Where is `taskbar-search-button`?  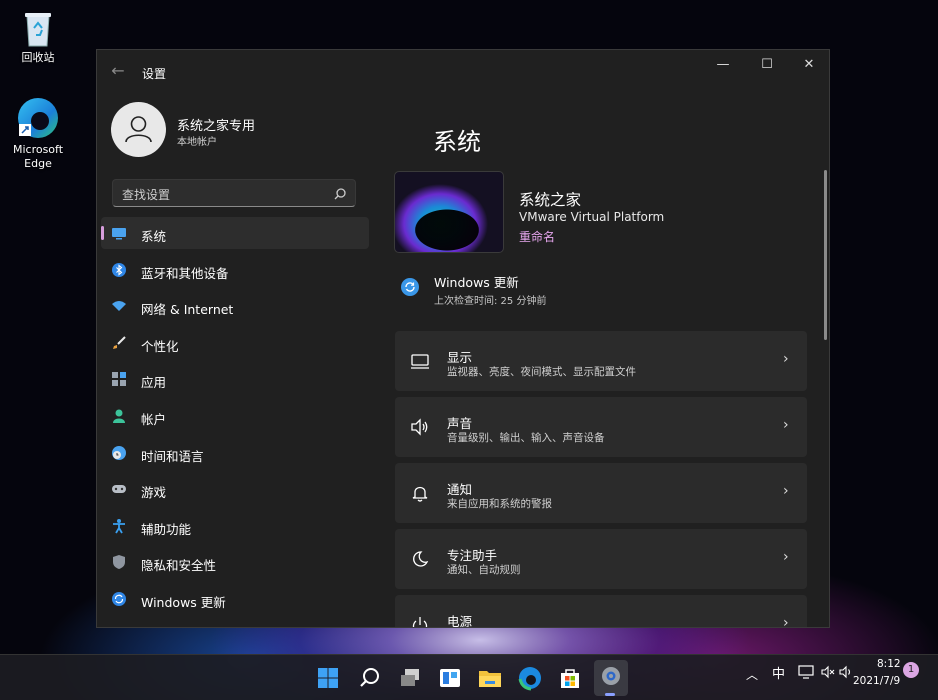 taskbar-search-button is located at coordinates (369, 678).